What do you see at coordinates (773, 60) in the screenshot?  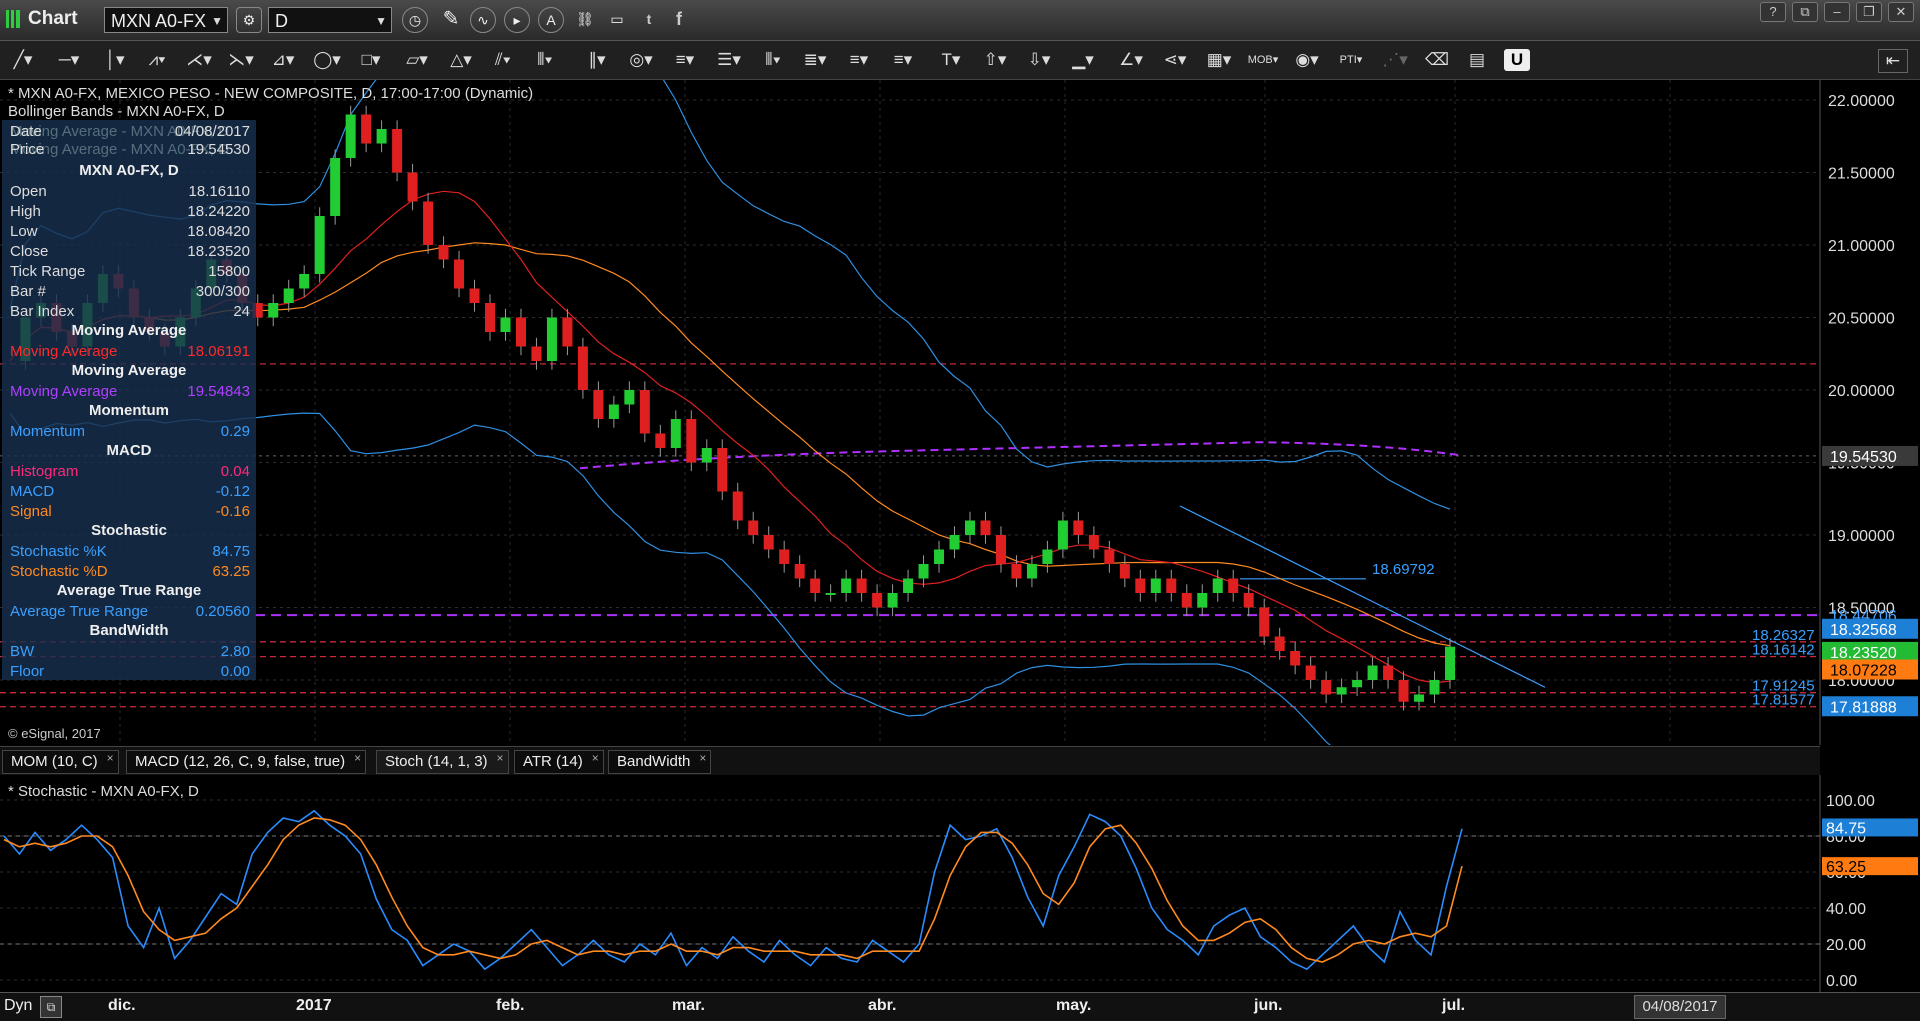 I see `fib-time-tool-icon: ⦀▾` at bounding box center [773, 60].